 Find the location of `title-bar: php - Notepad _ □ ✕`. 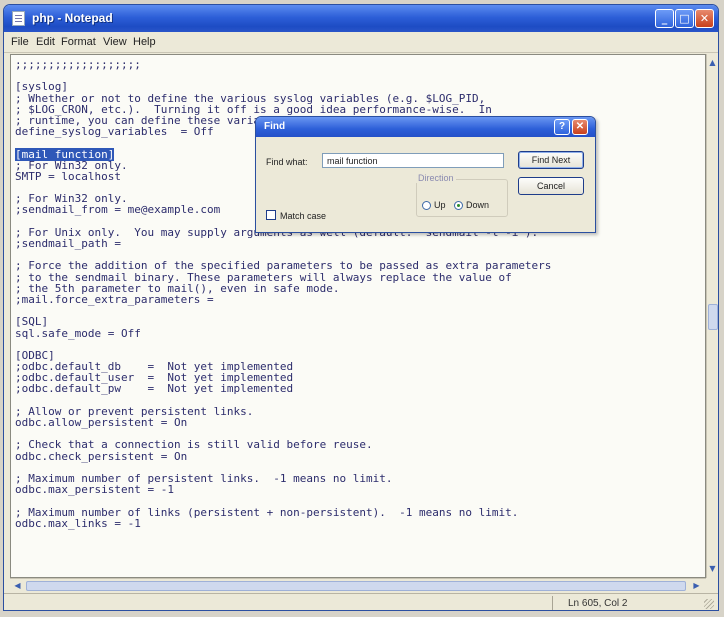

title-bar: php - Notepad _ □ ✕ is located at coordinates (361, 18).